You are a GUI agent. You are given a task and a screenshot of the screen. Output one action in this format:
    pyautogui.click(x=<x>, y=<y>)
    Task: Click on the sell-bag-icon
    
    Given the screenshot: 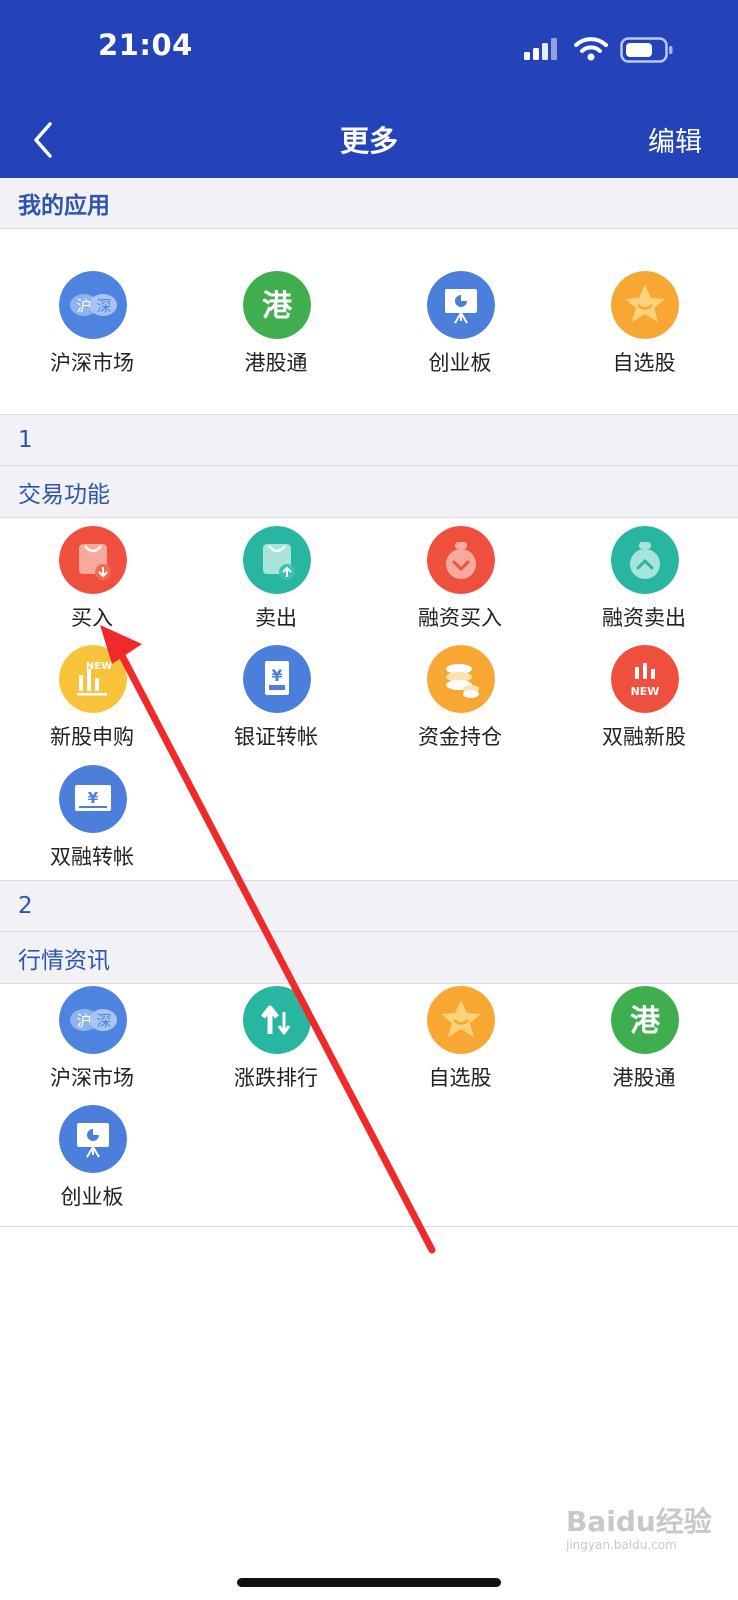 What is the action you would take?
    pyautogui.click(x=277, y=560)
    